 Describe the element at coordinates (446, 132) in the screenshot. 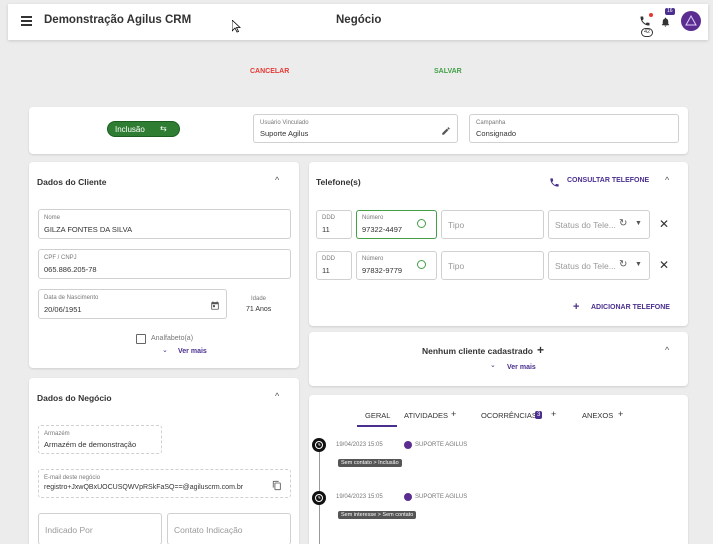

I see `edit-icon` at that location.